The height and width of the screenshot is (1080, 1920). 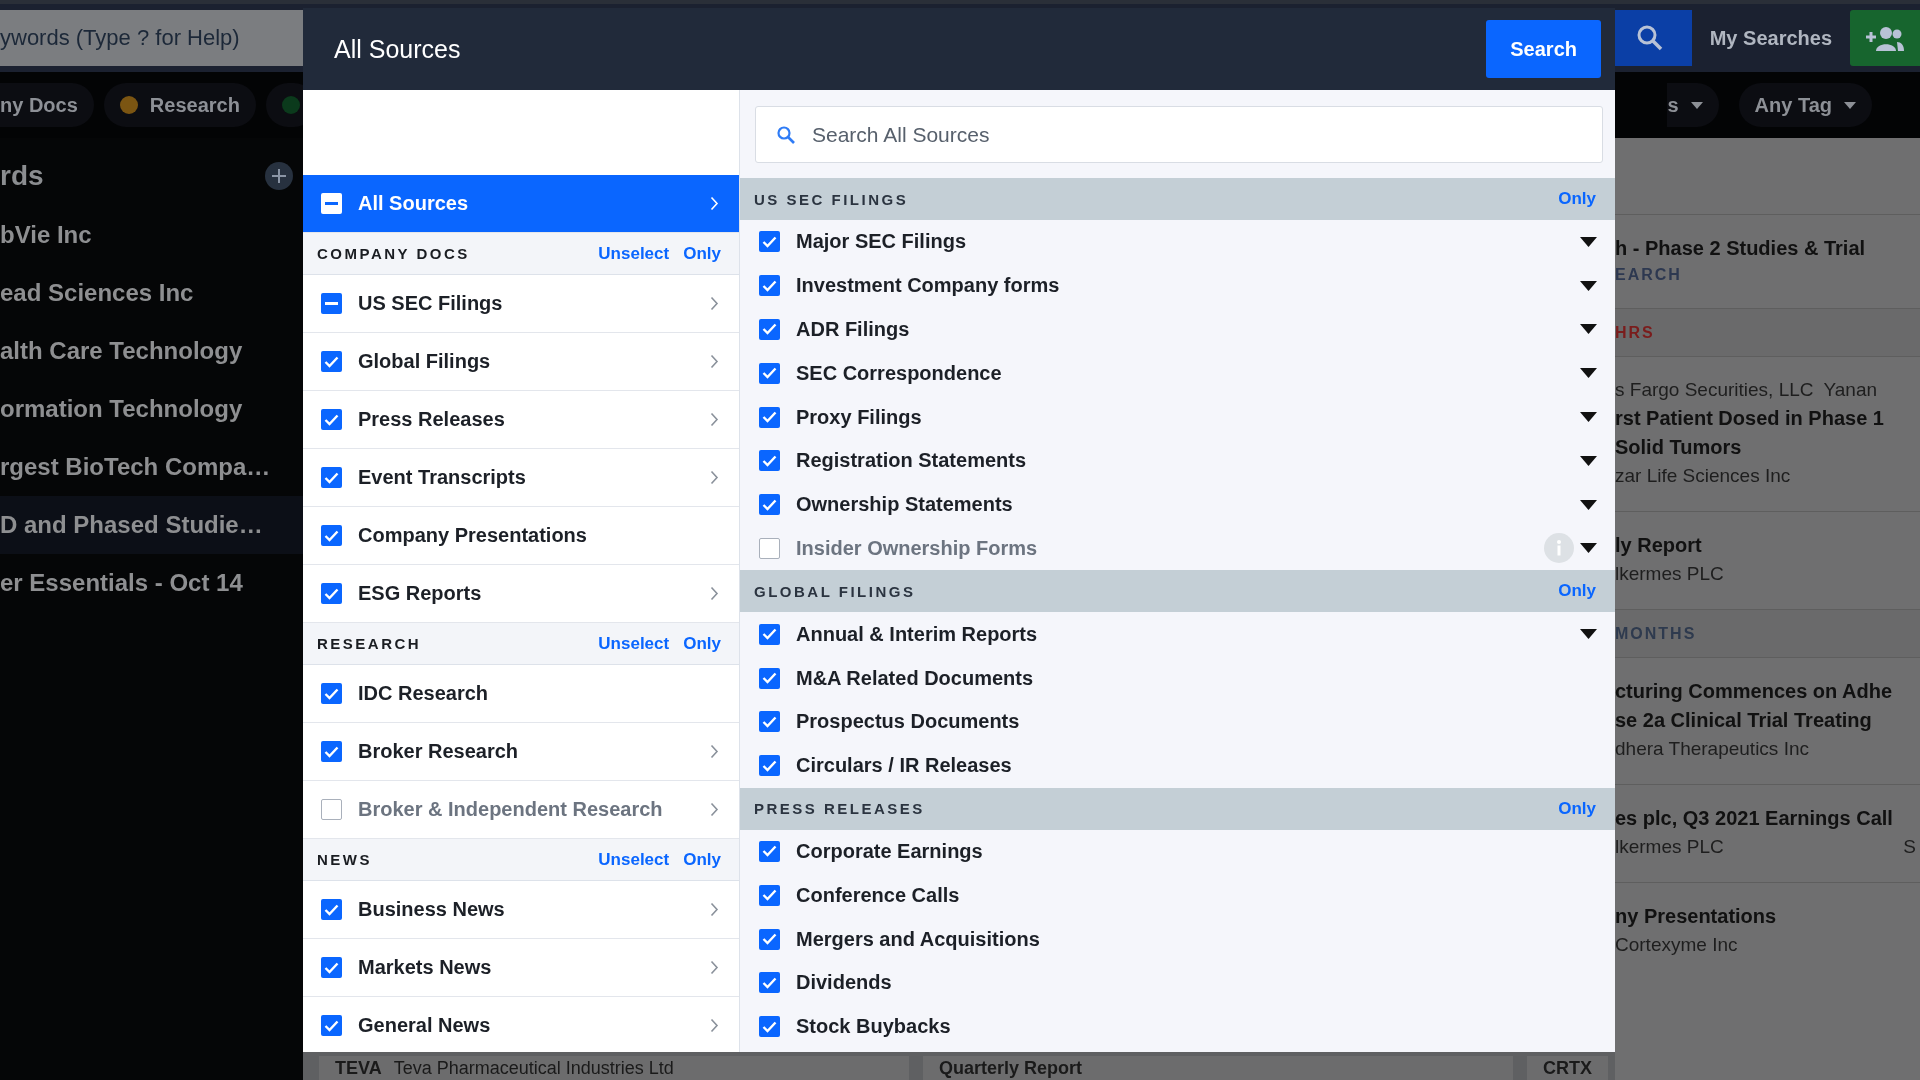 I want to click on sidebar-item: bVie Inc, so click(x=151, y=235).